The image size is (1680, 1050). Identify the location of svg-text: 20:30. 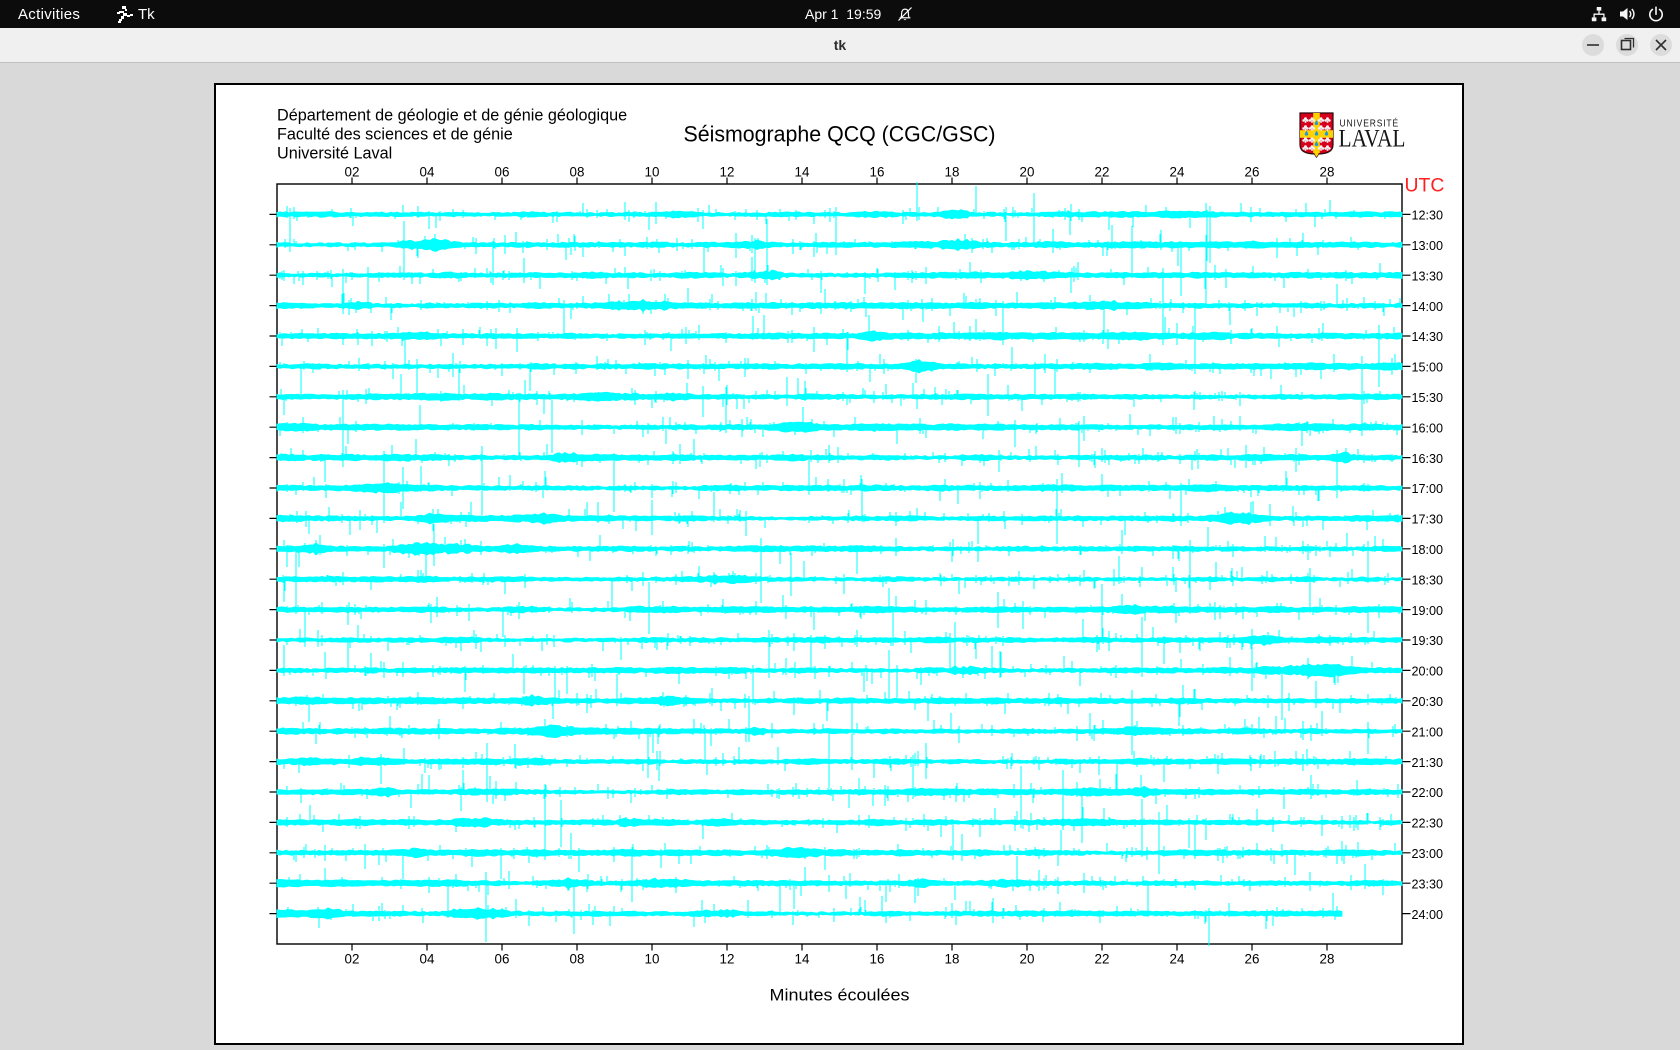
(1428, 702).